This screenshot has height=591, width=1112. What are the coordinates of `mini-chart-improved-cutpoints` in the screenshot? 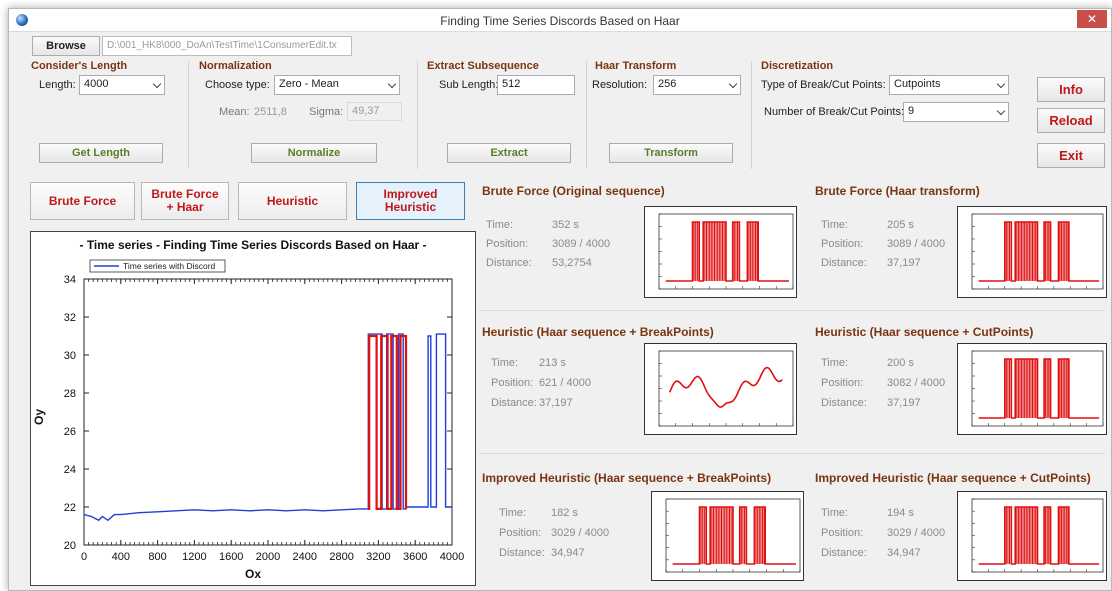 It's located at (1032, 536).